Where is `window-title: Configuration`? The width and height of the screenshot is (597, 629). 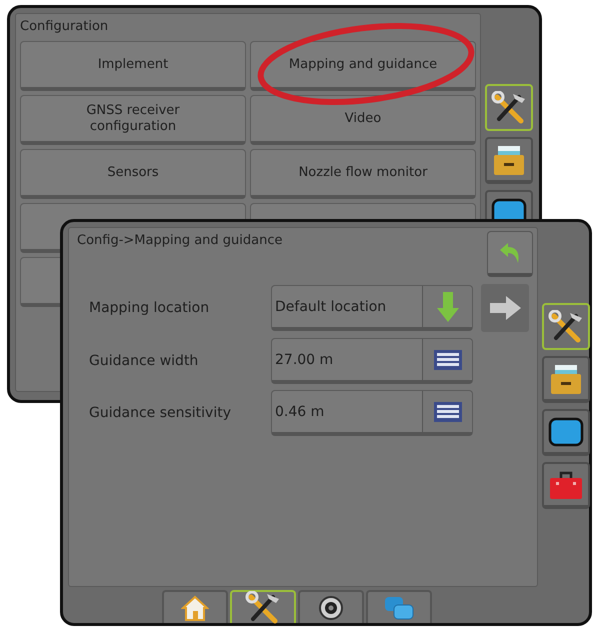 window-title: Configuration is located at coordinates (65, 27).